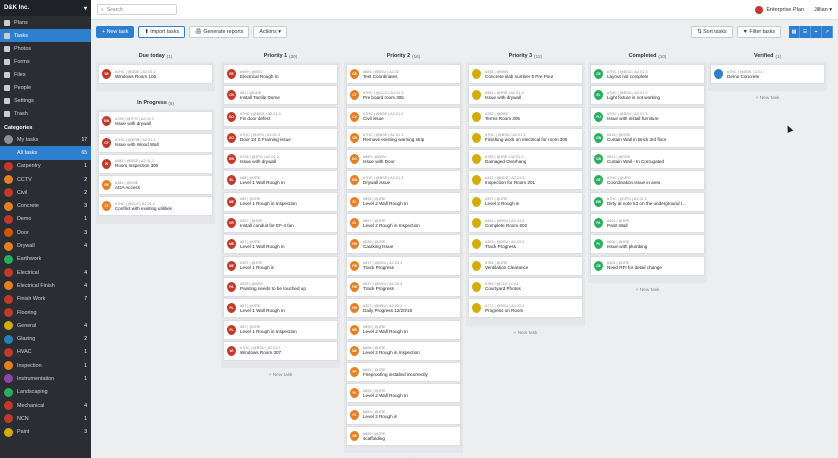 The width and height of the screenshot is (838, 458). Describe the element at coordinates (403, 244) in the screenshot. I see `task-card: FW #539 | @JRE Caulking Issue` at that location.